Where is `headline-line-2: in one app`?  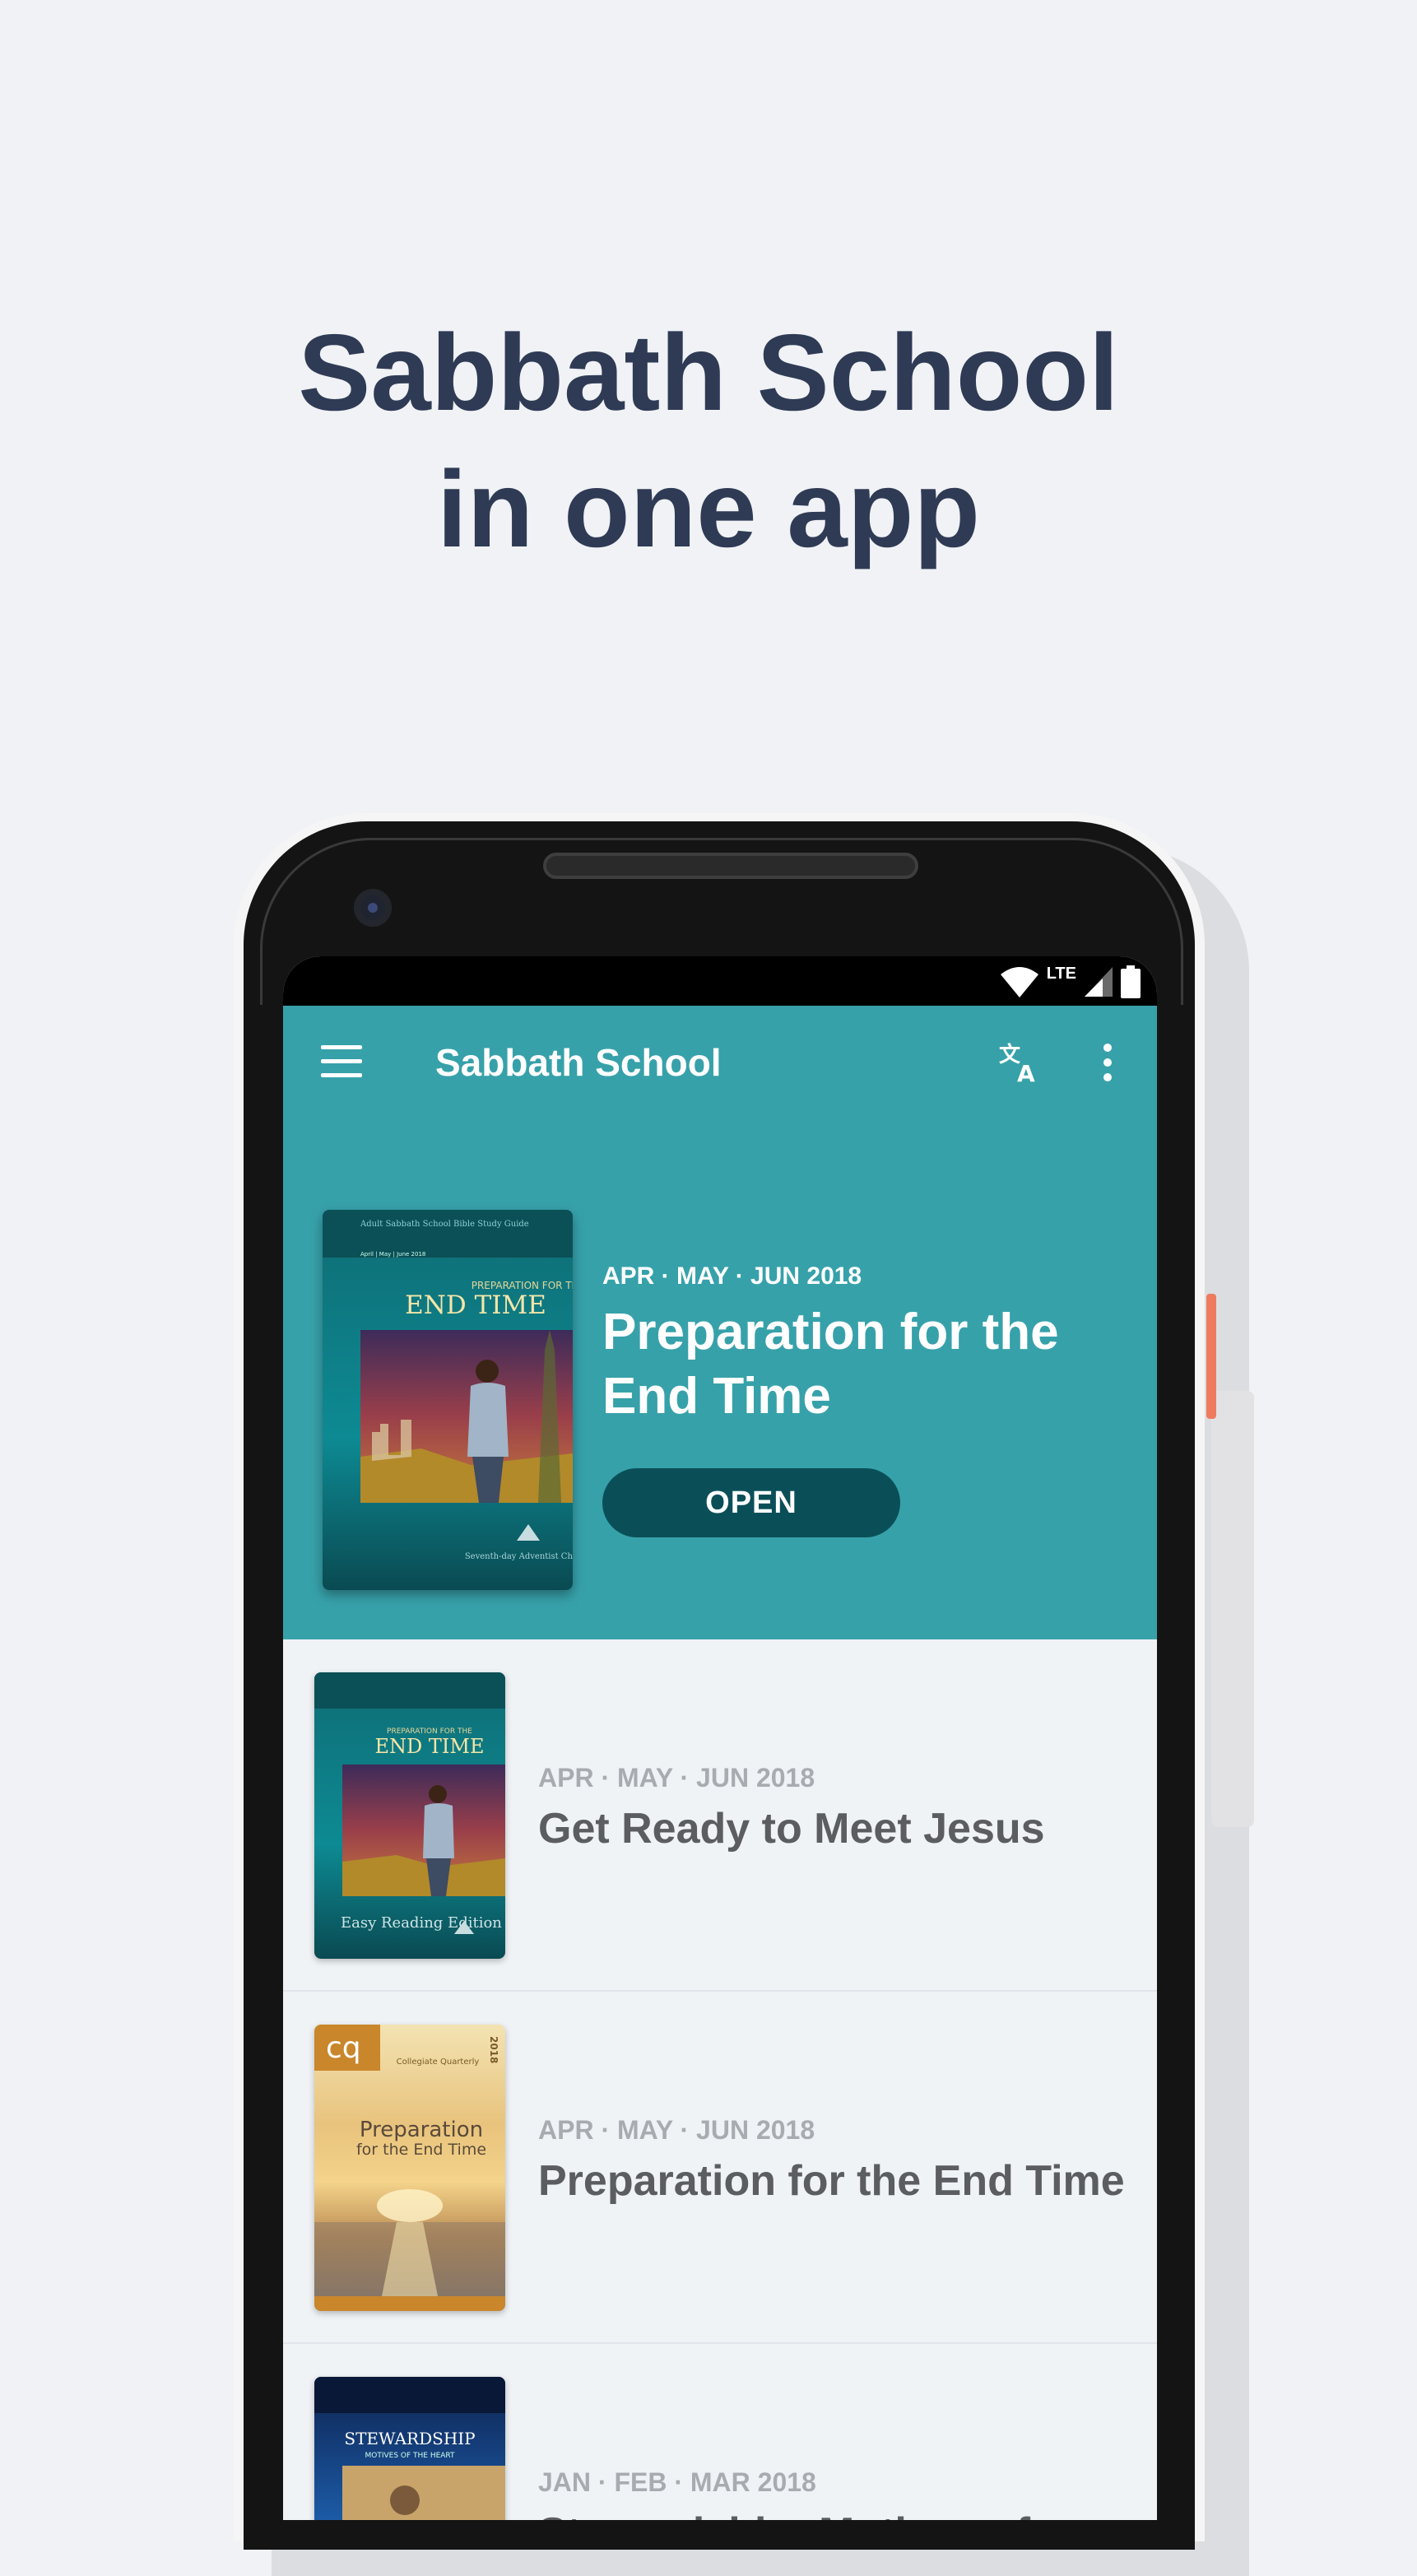
headline-line-2: in one app is located at coordinates (708, 509).